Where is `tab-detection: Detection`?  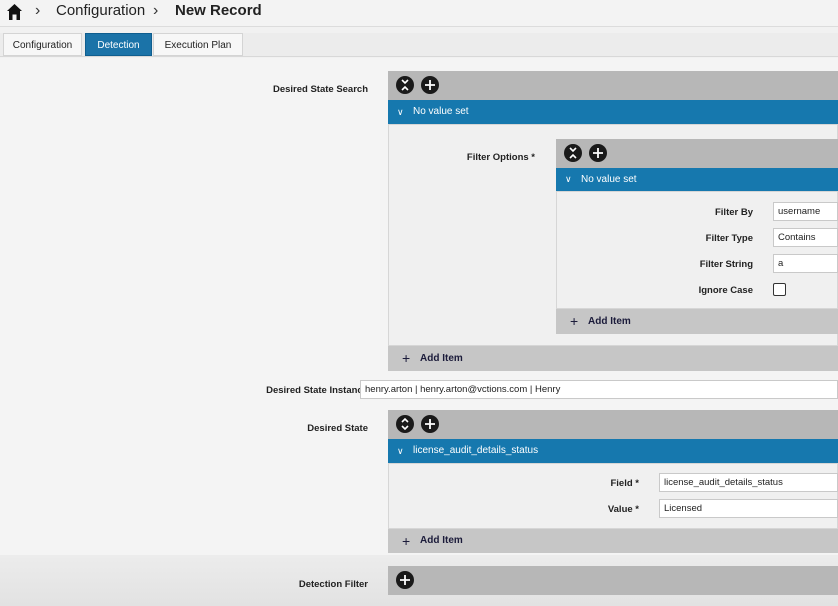
tab-detection: Detection is located at coordinates (118, 44).